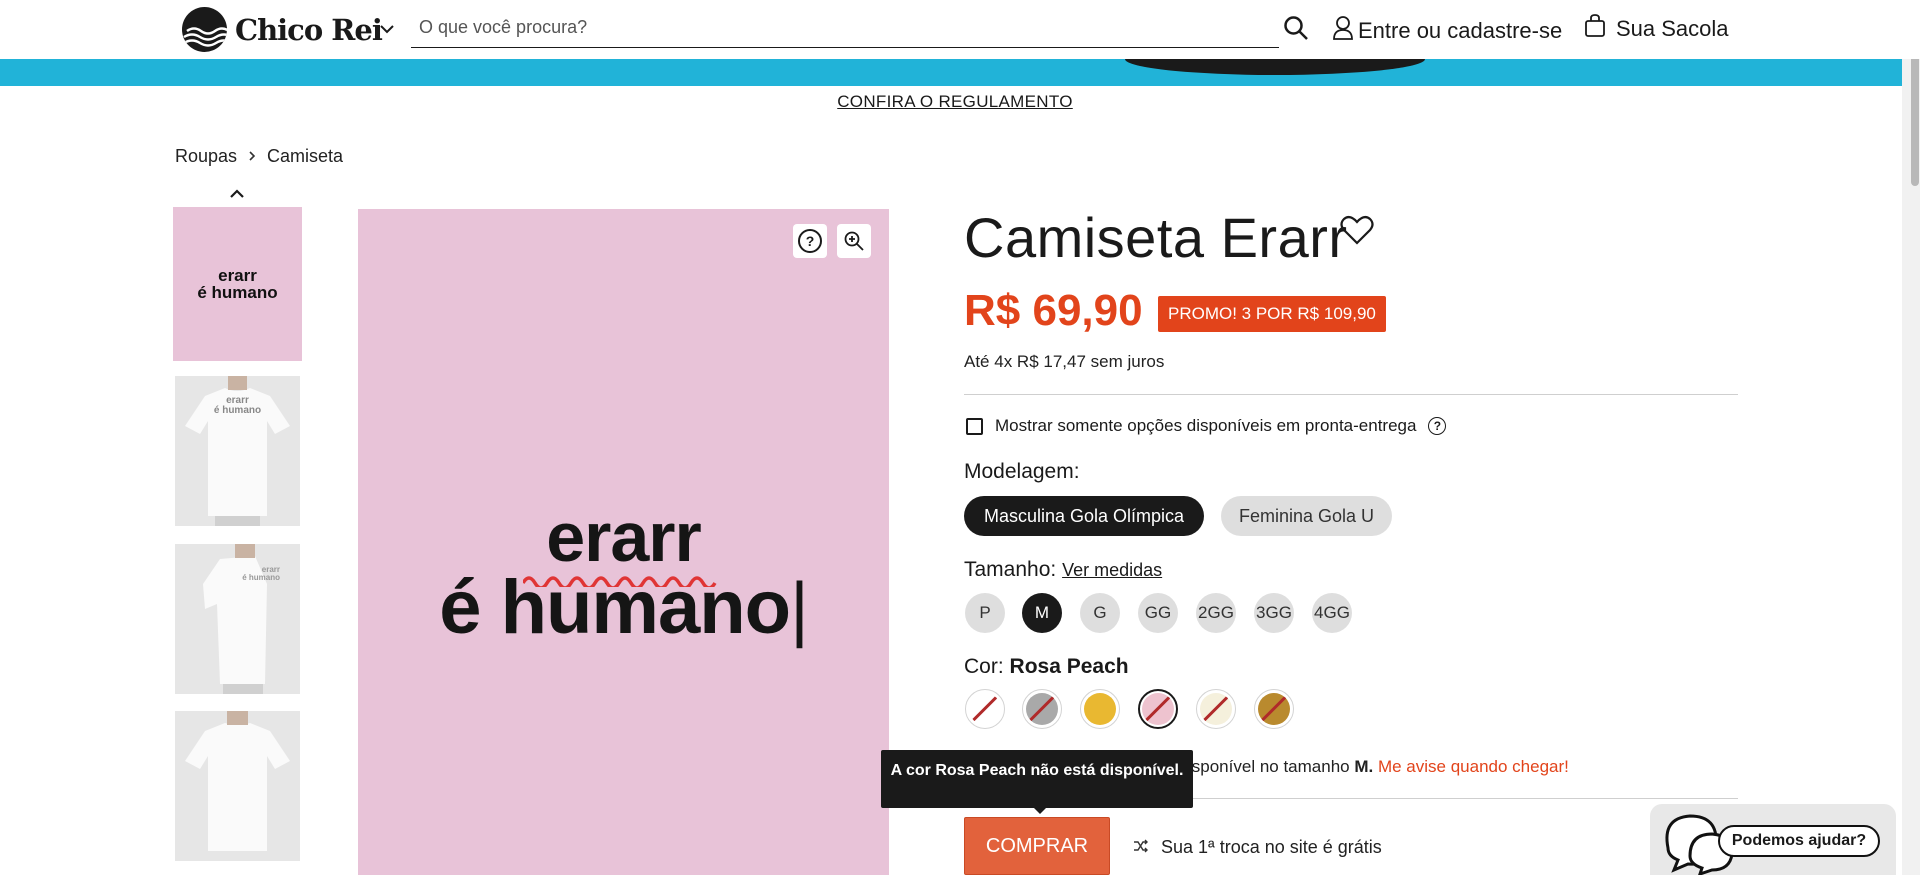 The height and width of the screenshot is (880, 1920). Describe the element at coordinates (1799, 841) in the screenshot. I see `help-label: Podemos ajudar?` at that location.